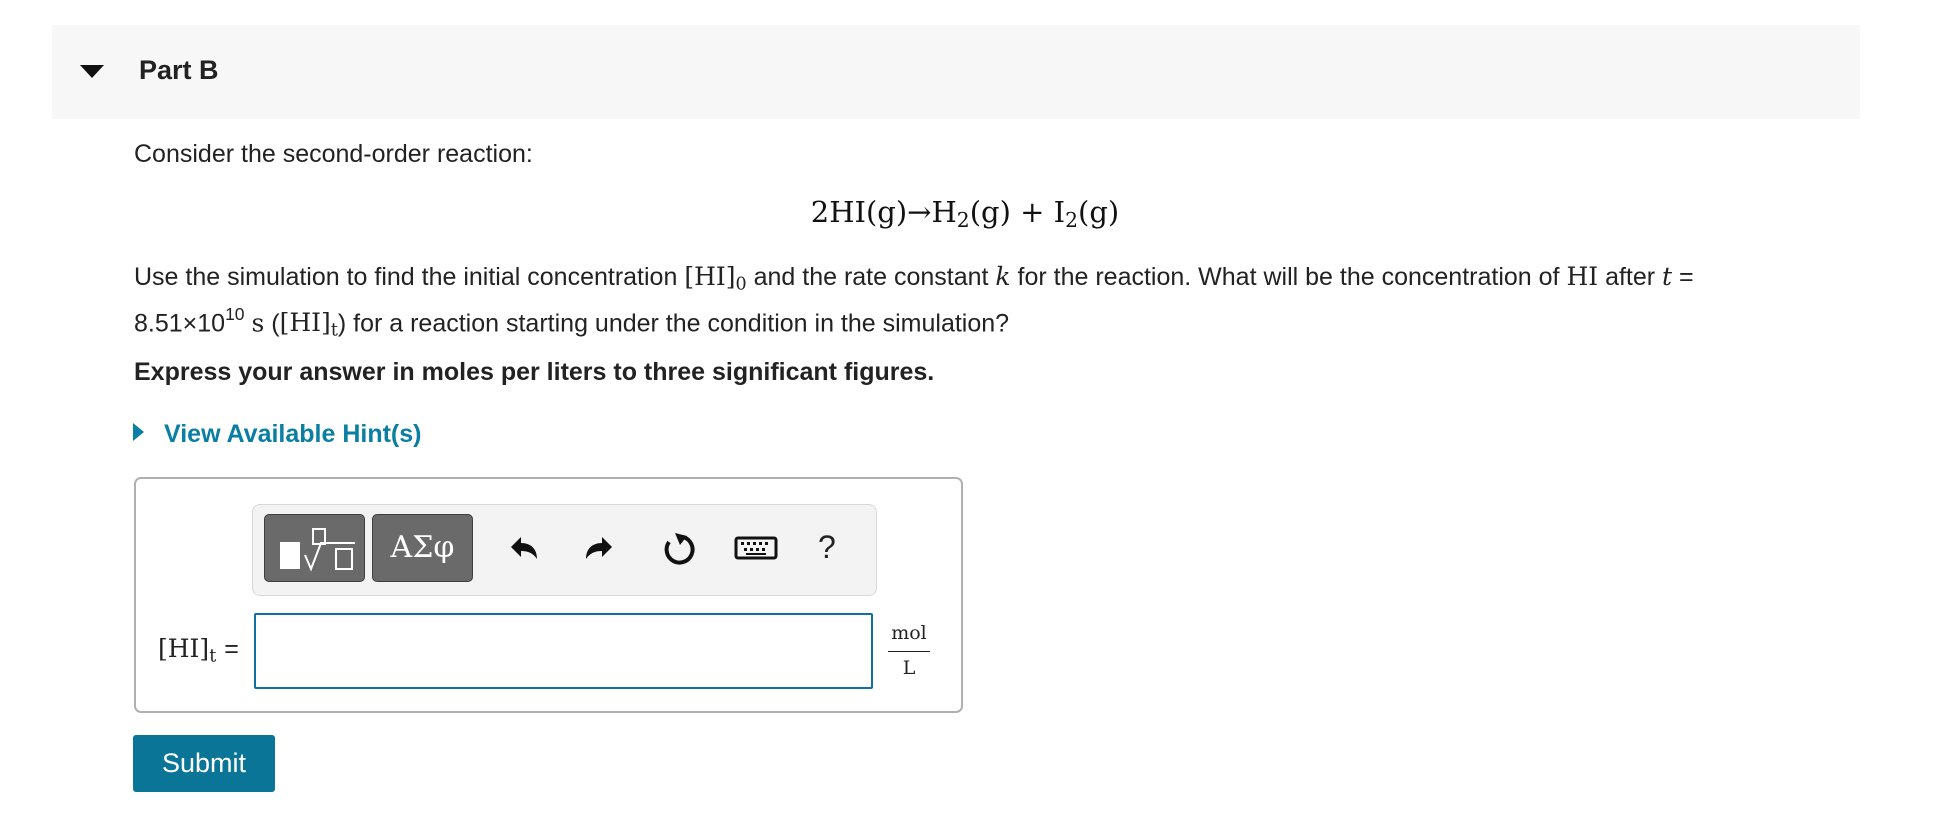  Describe the element at coordinates (715, 278) in the screenshot. I see `initial-concentration-symbol: [HI]0` at that location.